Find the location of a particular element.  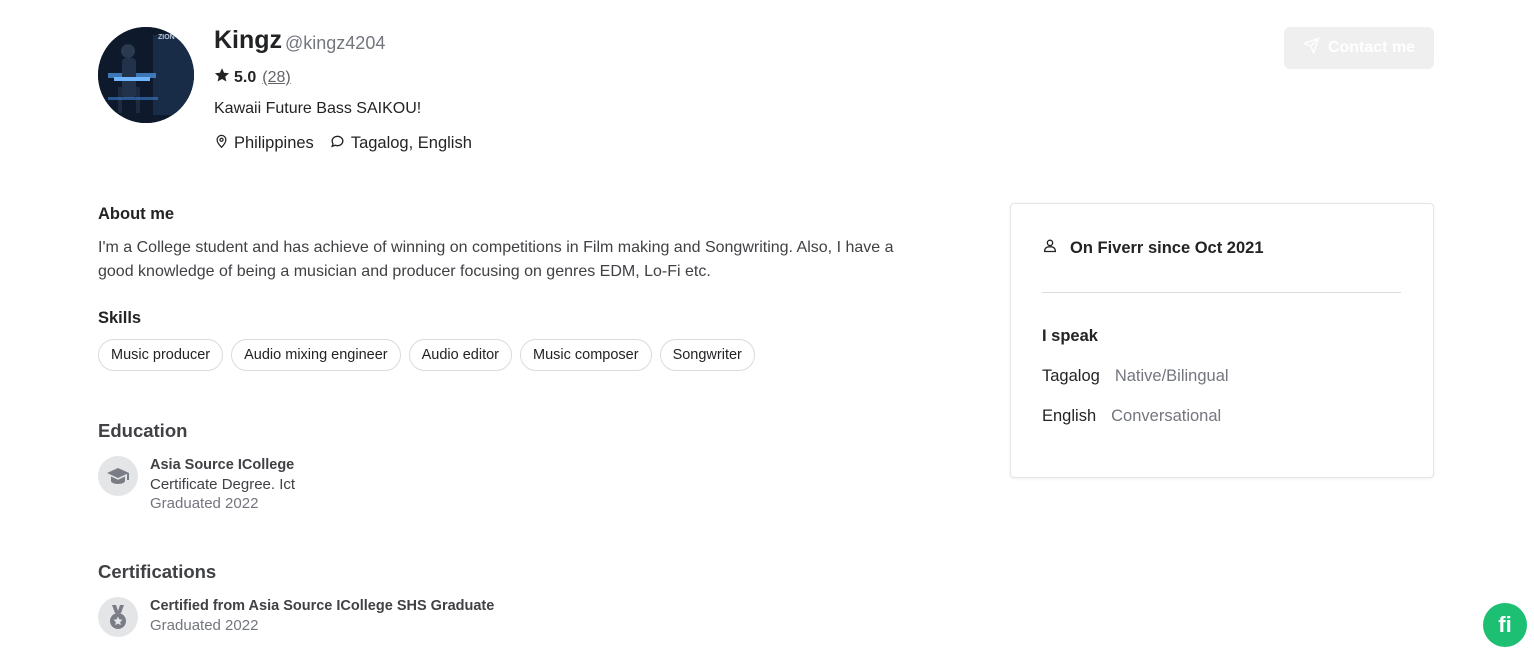

certification-graduated: Graduated 2022 is located at coordinates (204, 625).